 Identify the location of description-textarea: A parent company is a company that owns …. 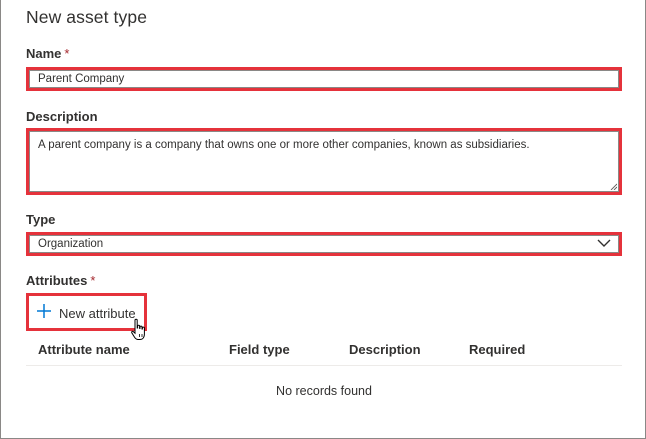
(324, 161).